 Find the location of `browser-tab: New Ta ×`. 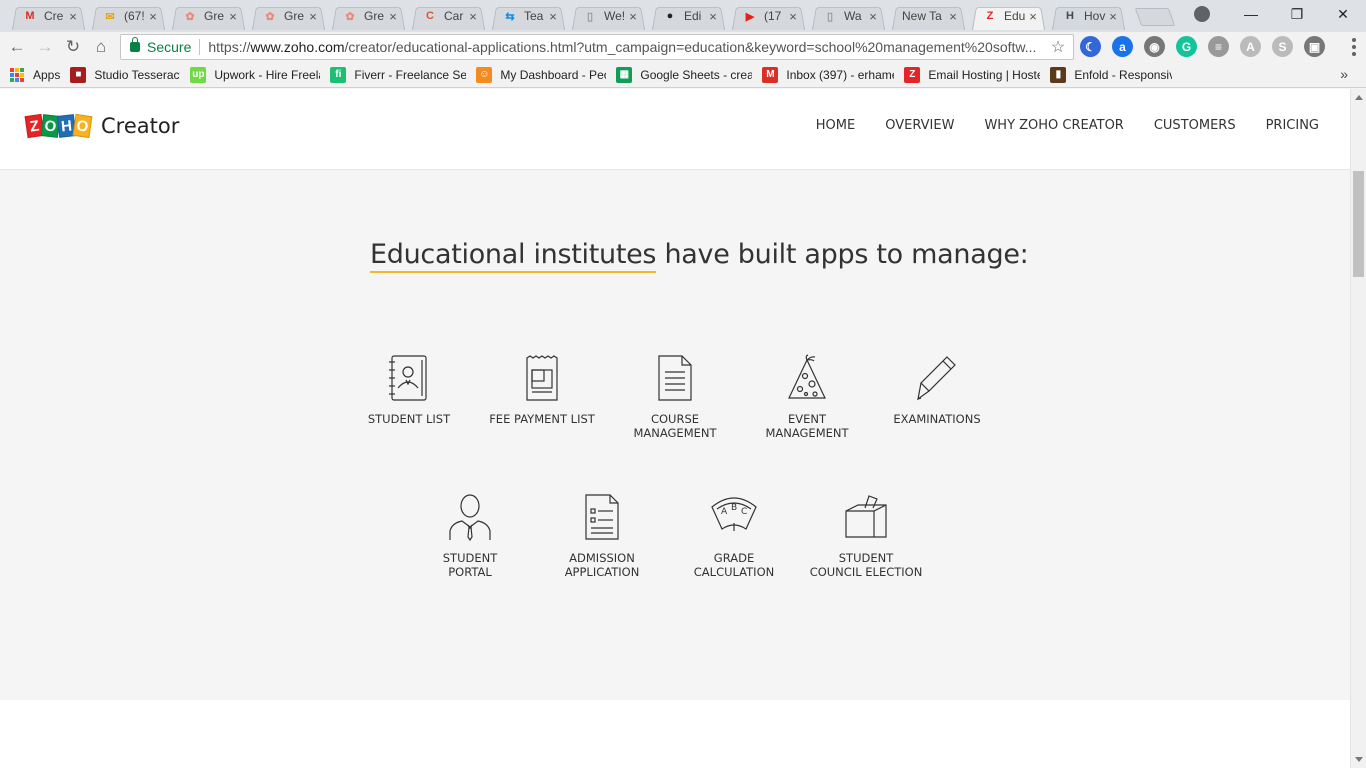

browser-tab: New Ta × is located at coordinates (928, 16).